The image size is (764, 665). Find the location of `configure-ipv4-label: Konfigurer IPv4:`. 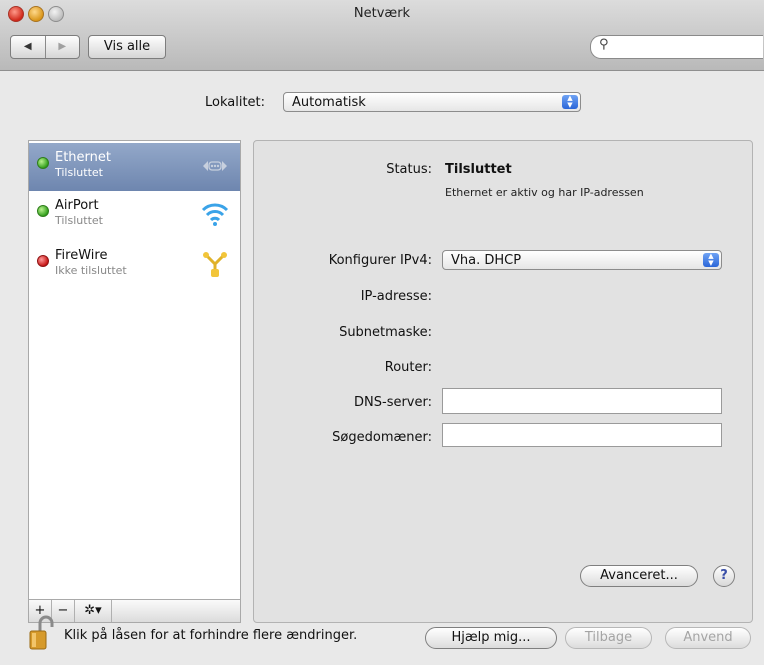

configure-ipv4-label: Konfigurer IPv4: is located at coordinates (380, 260).